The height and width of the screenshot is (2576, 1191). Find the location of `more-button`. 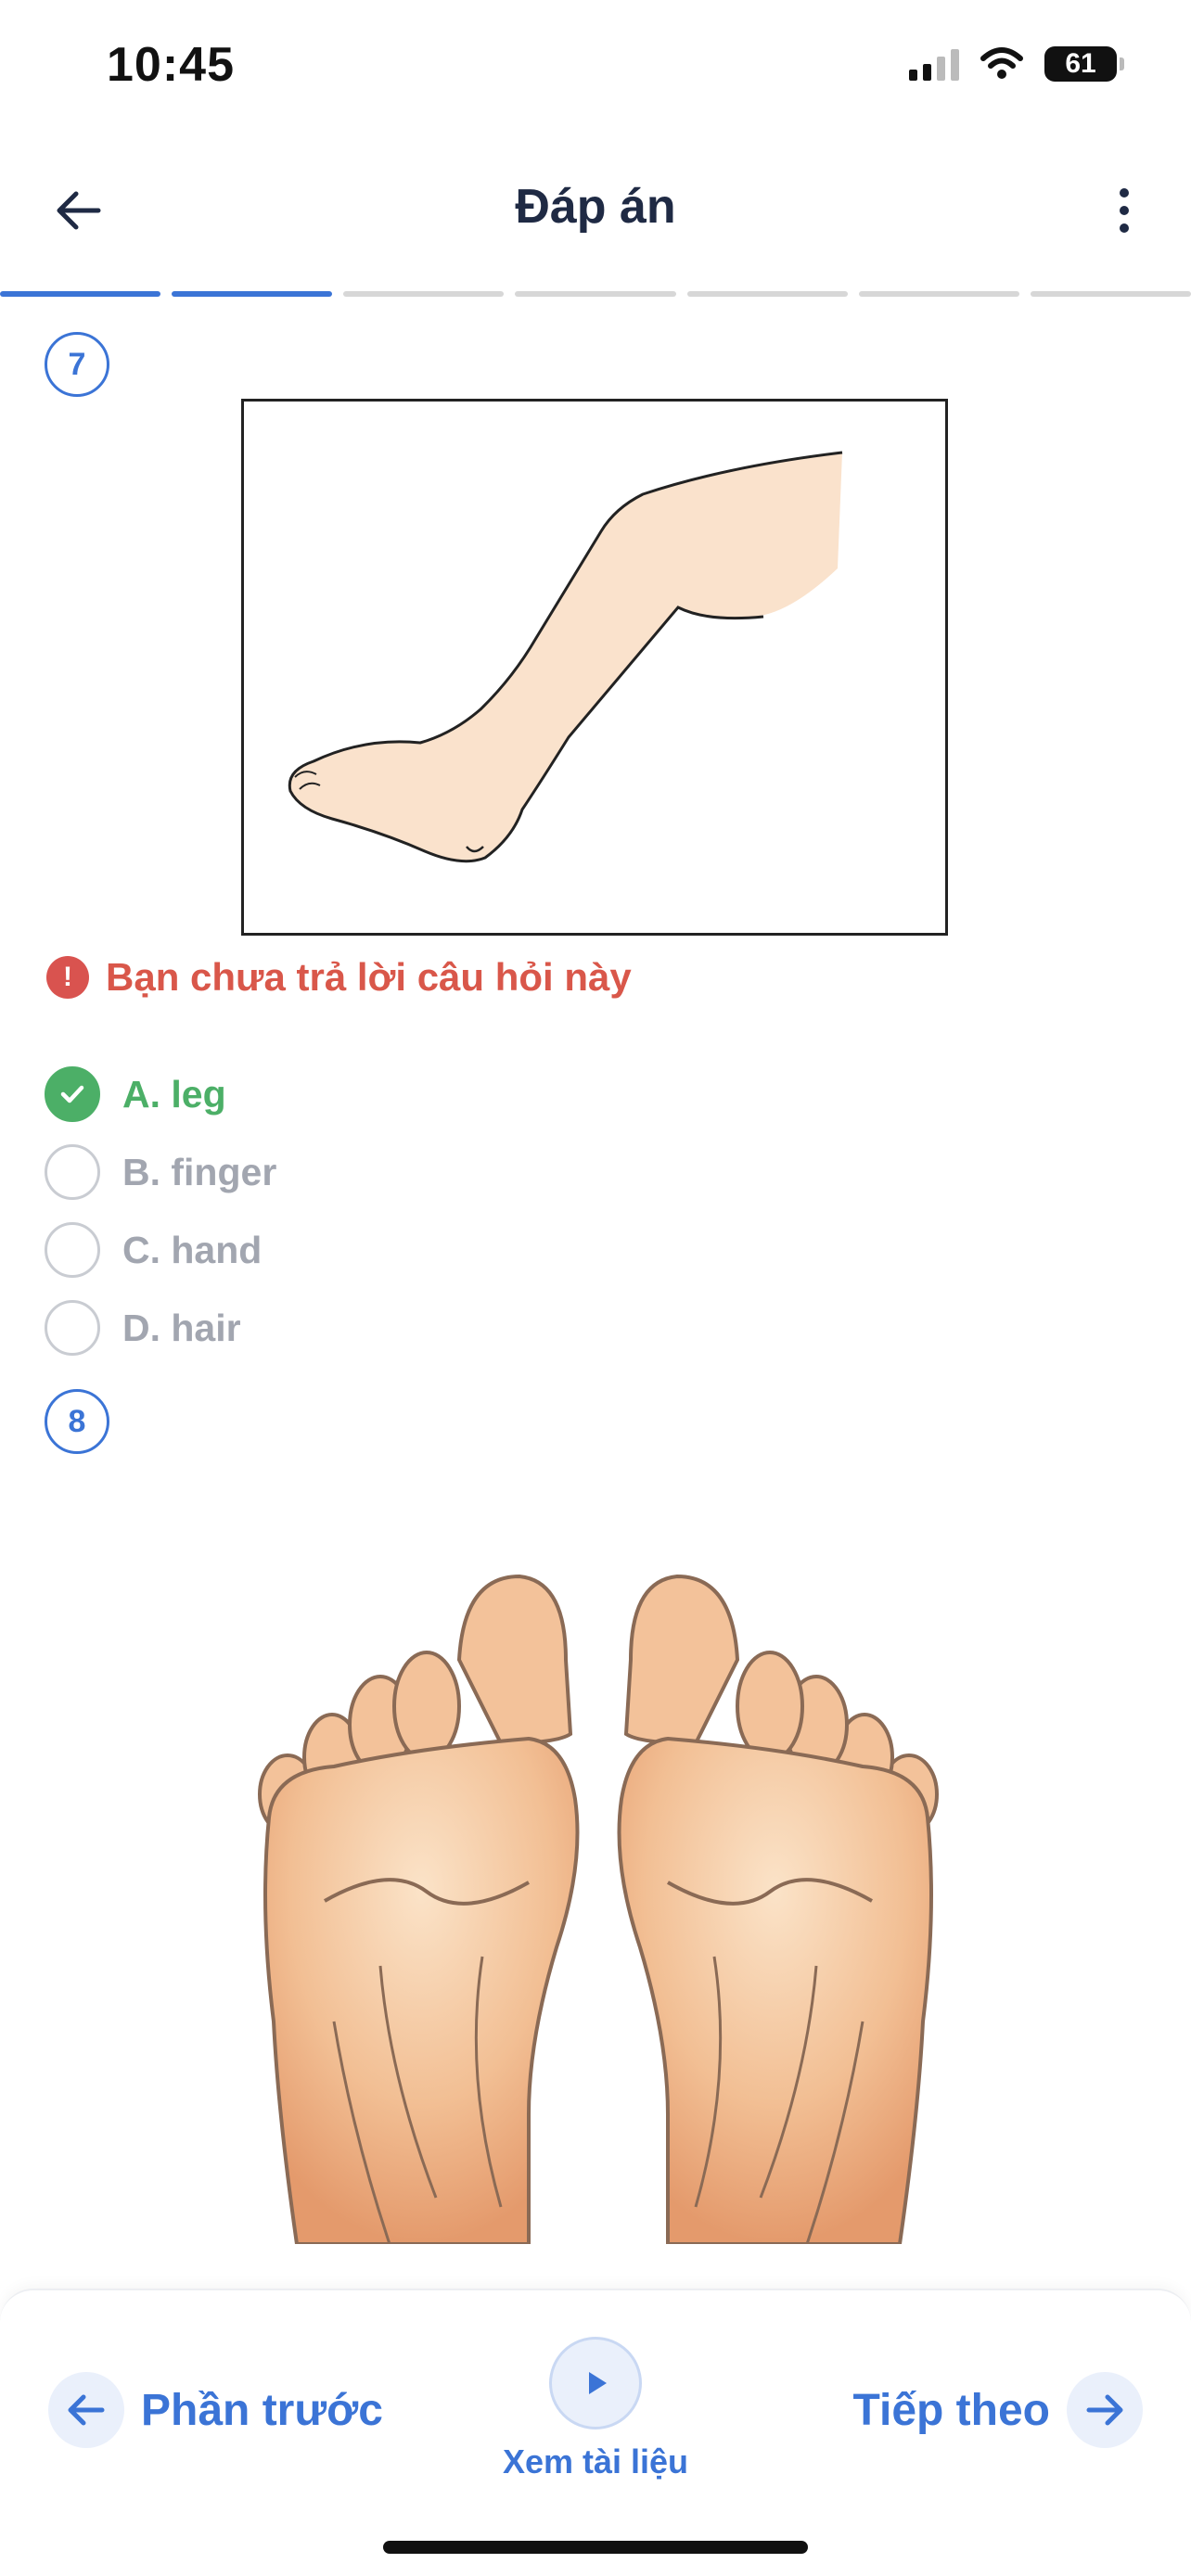

more-button is located at coordinates (1124, 211).